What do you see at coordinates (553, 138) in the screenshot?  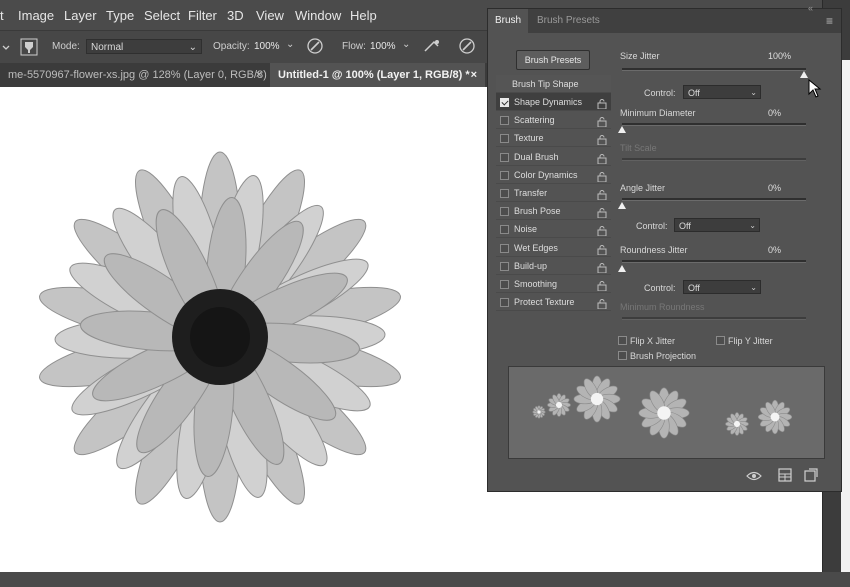 I see `list-item-texture: Texture` at bounding box center [553, 138].